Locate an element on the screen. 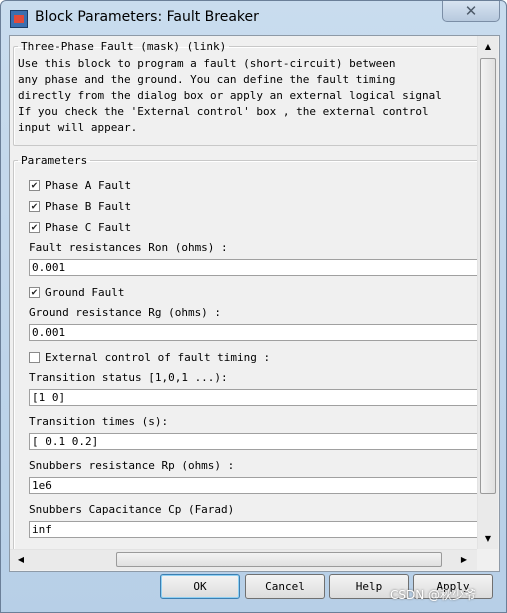 This screenshot has height=613, width=507. transition-status-label: Transition status [1,0,1 ...): is located at coordinates (128, 377).